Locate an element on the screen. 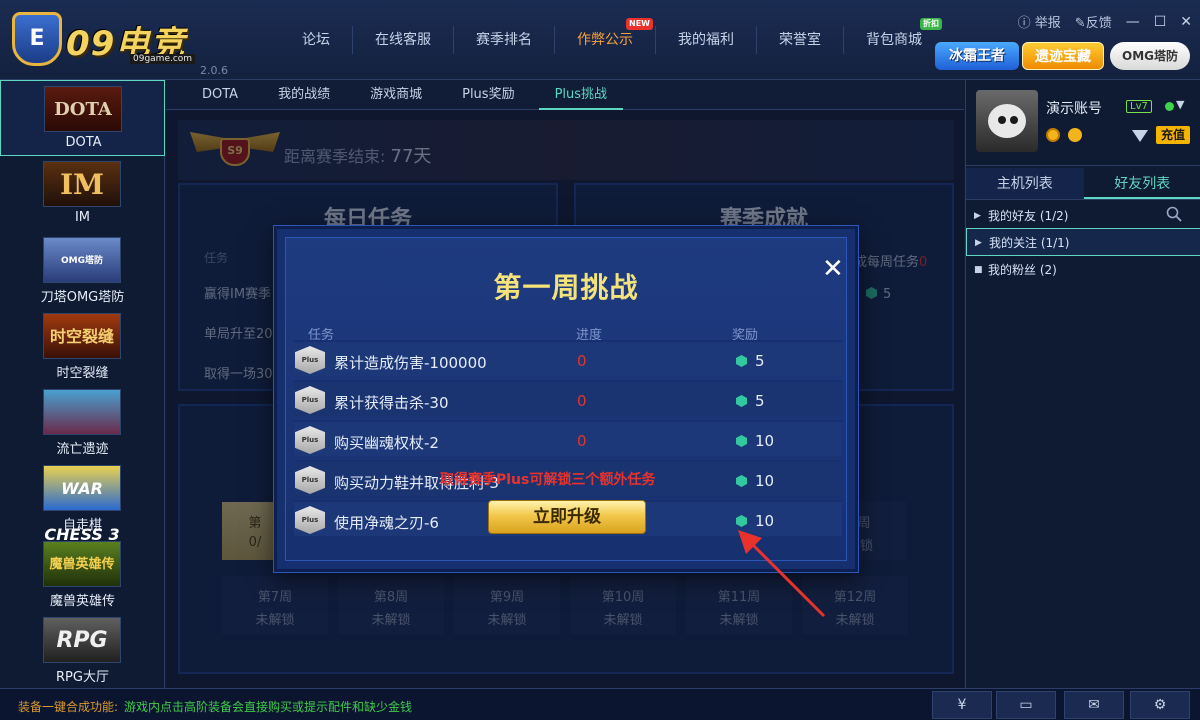 Image resolution: width=1200 pixels, height=720 pixels. profile-card: 演示账号 Lv7 ▼ 充值 is located at coordinates (1083, 123).